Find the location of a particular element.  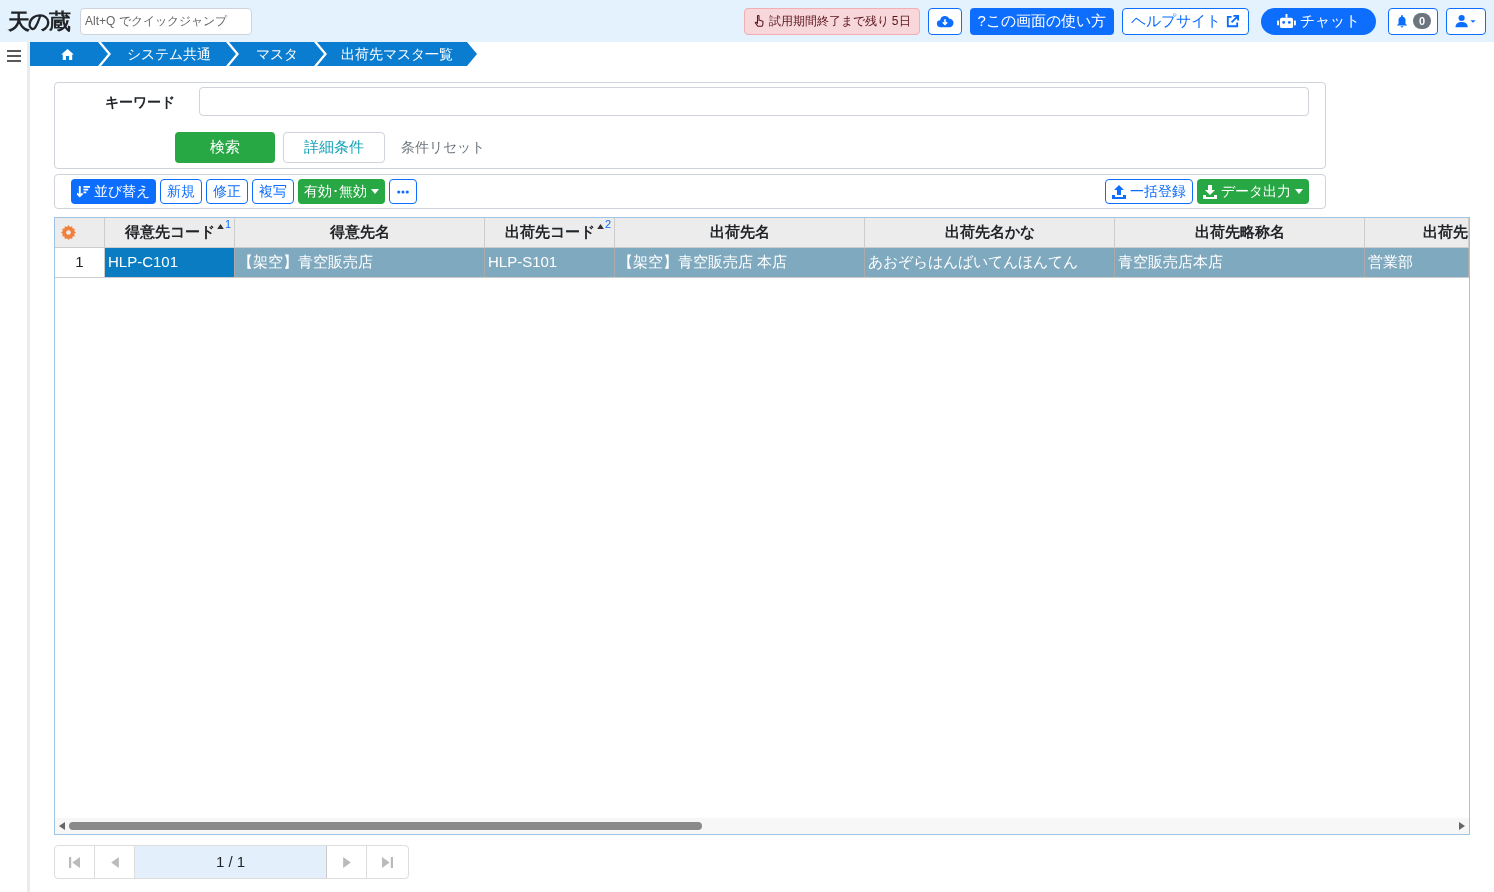

notification-count: 0 is located at coordinates (1421, 21).